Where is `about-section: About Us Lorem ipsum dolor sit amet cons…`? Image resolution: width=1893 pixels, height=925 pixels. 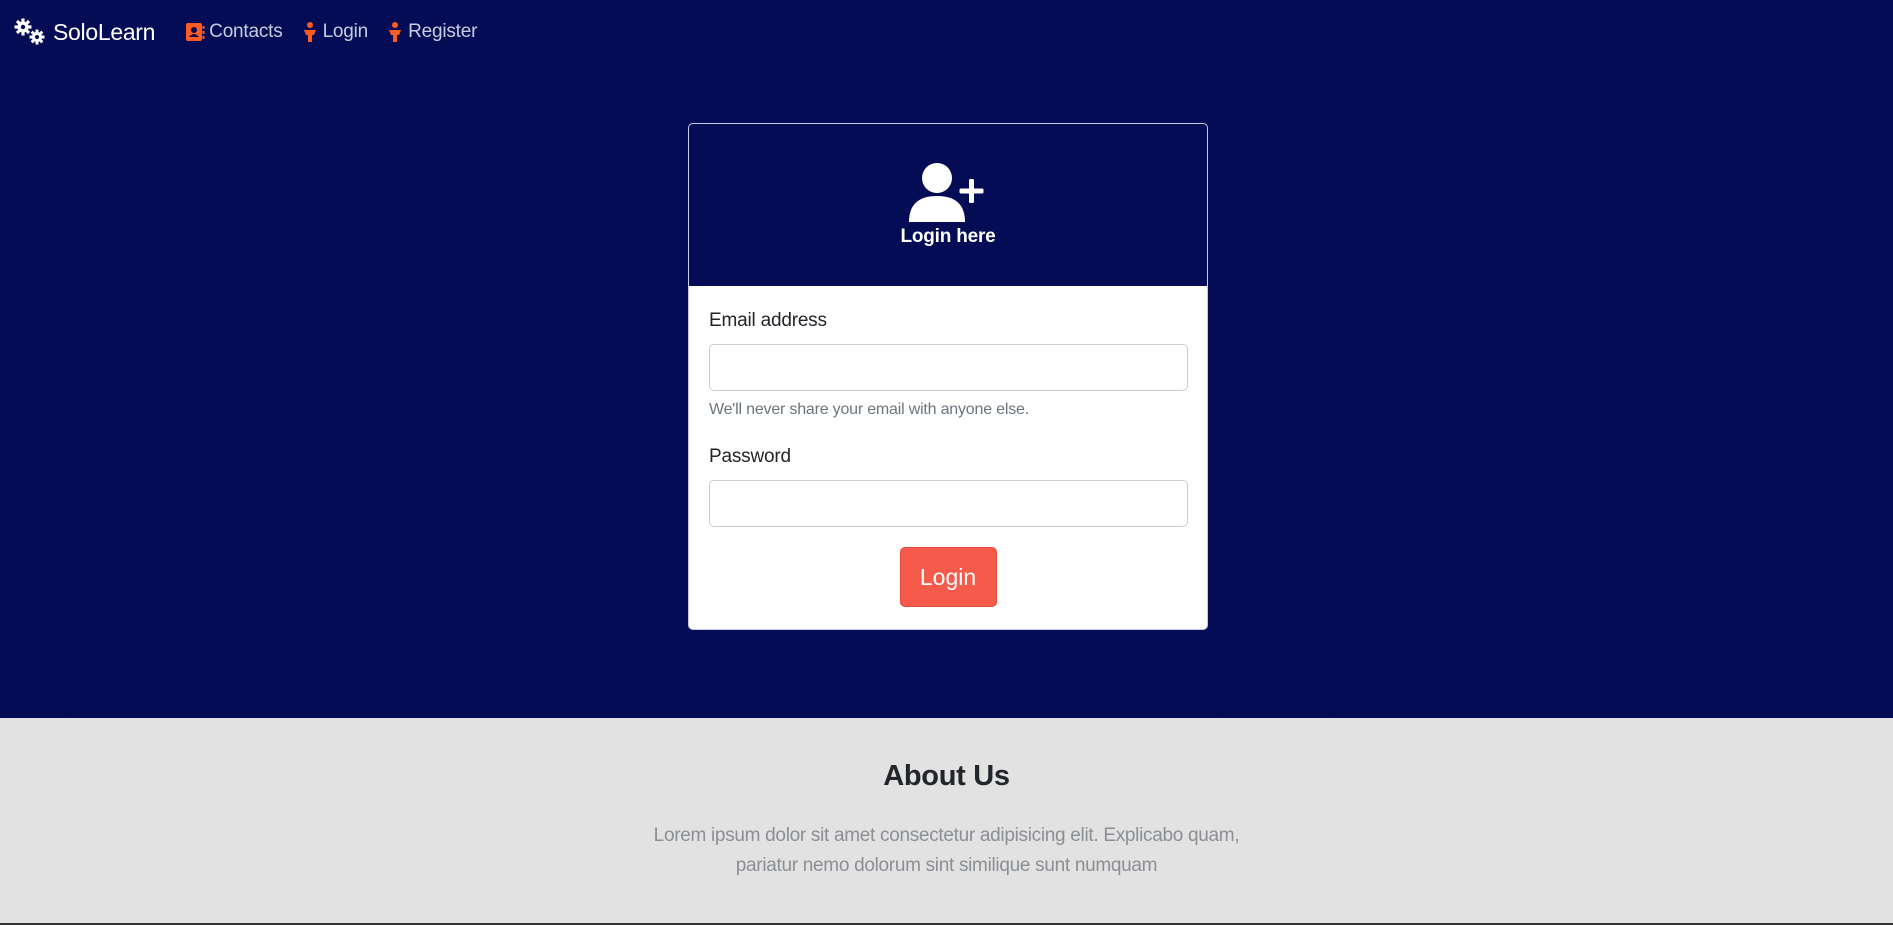 about-section: About Us Lorem ipsum dolor sit amet cons… is located at coordinates (946, 820).